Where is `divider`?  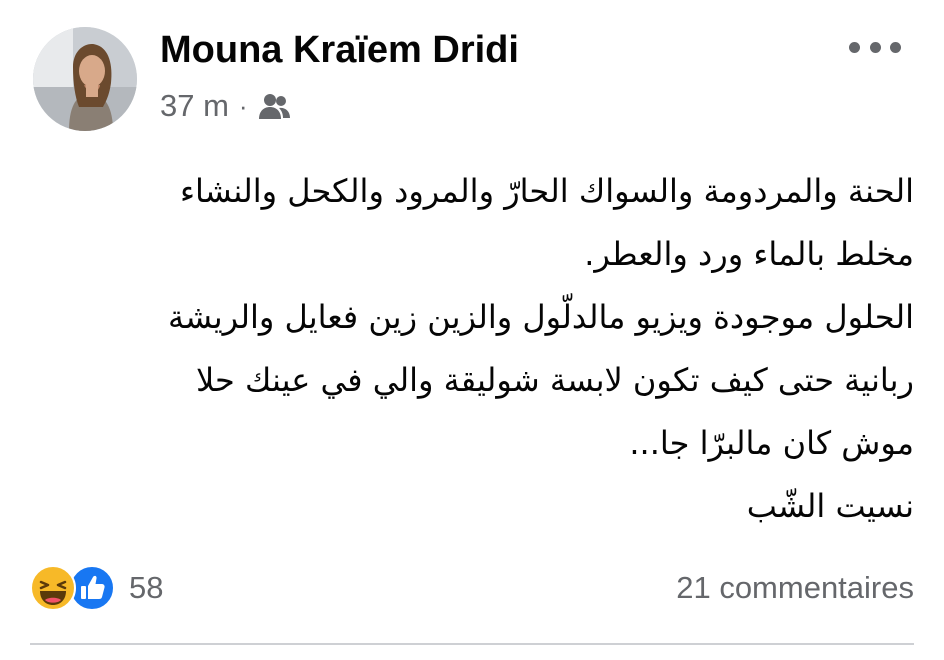 divider is located at coordinates (472, 644).